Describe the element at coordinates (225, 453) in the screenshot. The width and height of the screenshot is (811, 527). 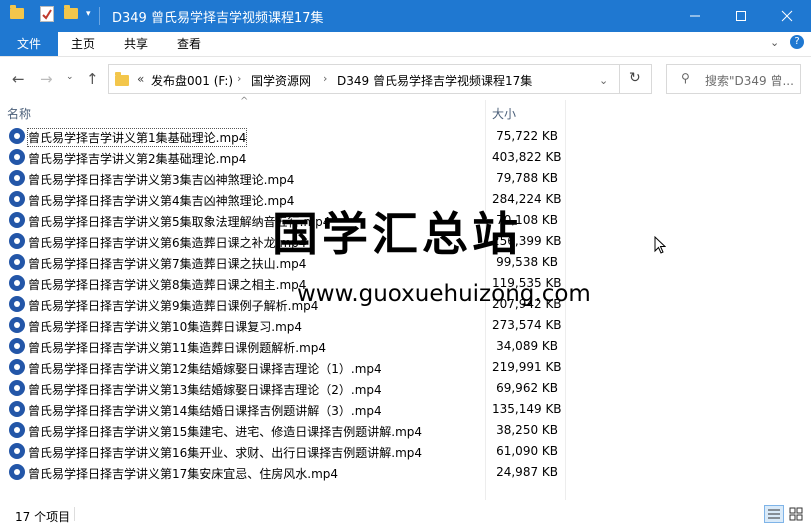
I see `file-name: 曾氏易学择日择吉学讲义第16集开业、求财、出行日课择吉例题讲解.mp4` at that location.